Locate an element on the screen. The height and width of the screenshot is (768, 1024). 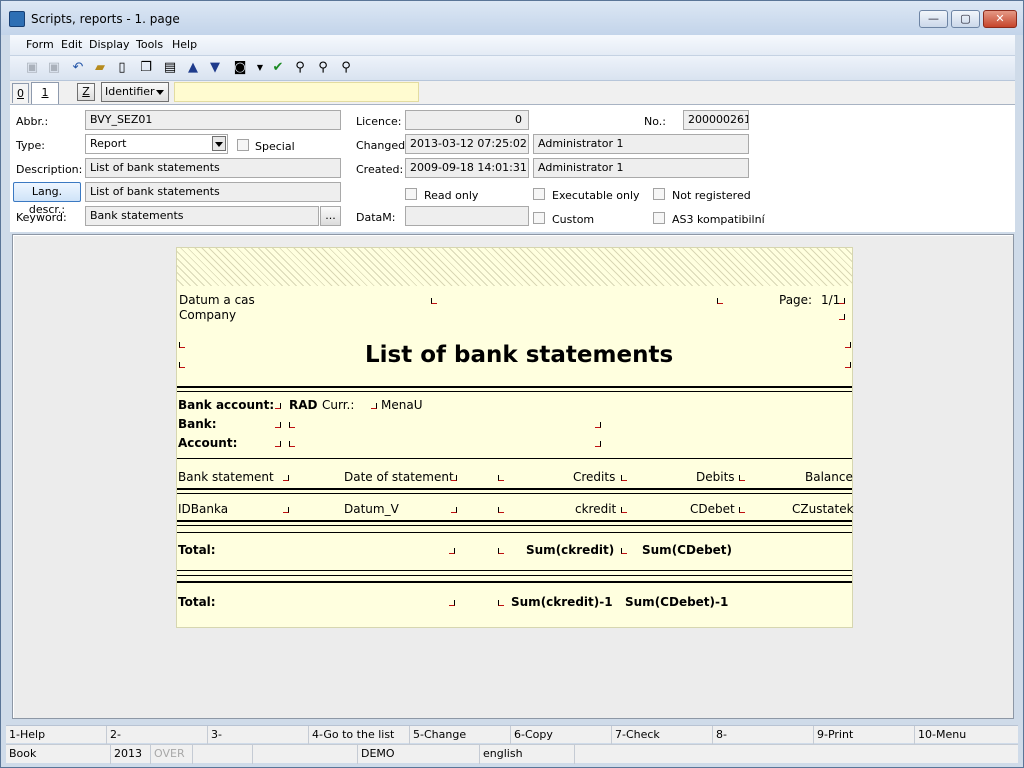
type-dropdown-button is located at coordinates (219, 143).